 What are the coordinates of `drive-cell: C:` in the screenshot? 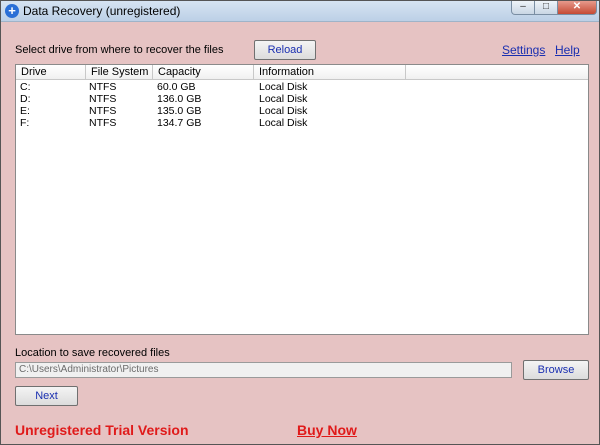 It's located at (25, 87).